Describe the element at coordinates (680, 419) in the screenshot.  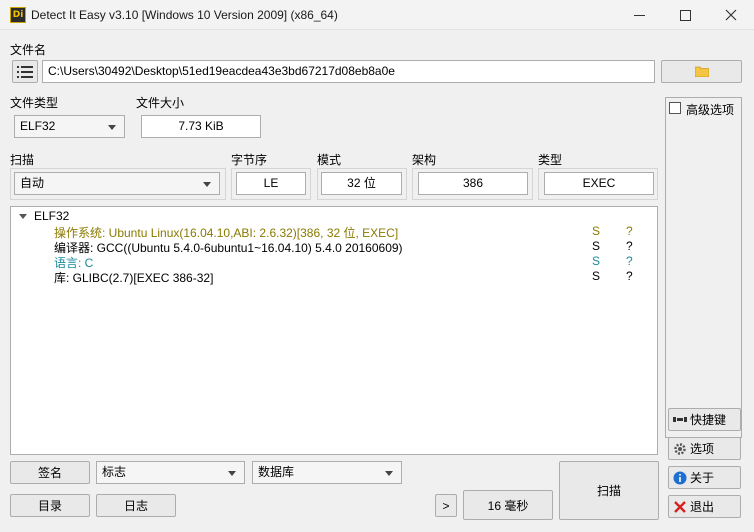
I see `keyboard-icon` at that location.